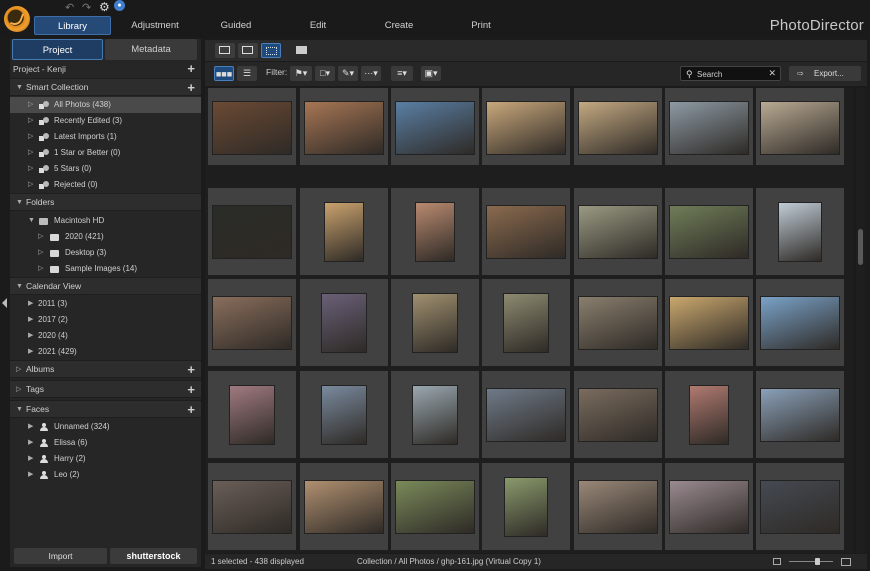 The height and width of the screenshot is (571, 870). I want to click on compare-view-button, so click(248, 50).